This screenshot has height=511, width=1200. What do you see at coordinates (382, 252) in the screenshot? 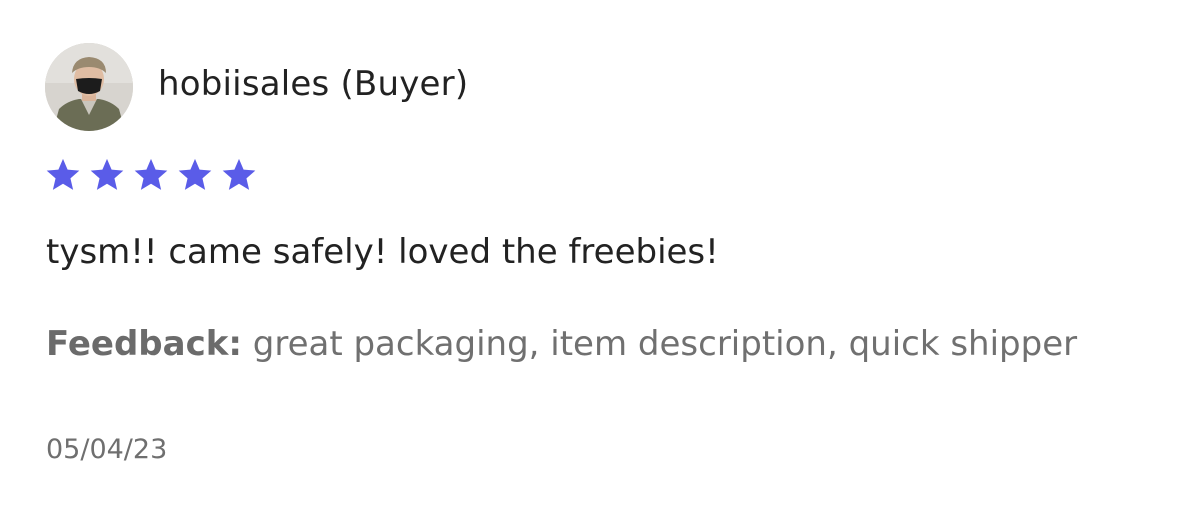
I see `review-comment: tysm!! came safely! loved the freebies!` at bounding box center [382, 252].